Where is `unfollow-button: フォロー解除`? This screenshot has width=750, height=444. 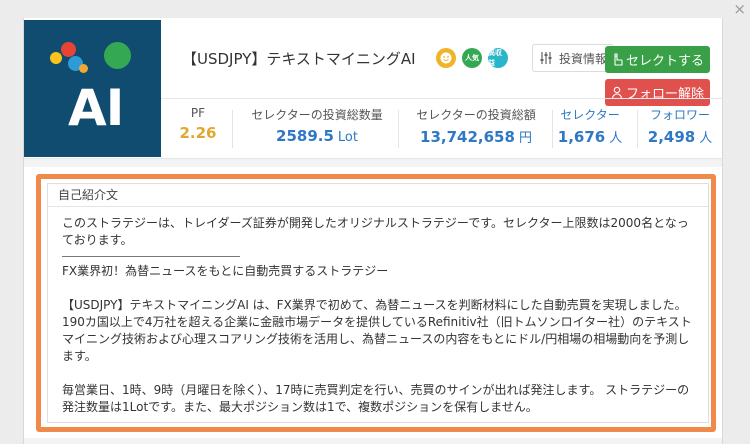
unfollow-button: フォロー解除 is located at coordinates (657, 92).